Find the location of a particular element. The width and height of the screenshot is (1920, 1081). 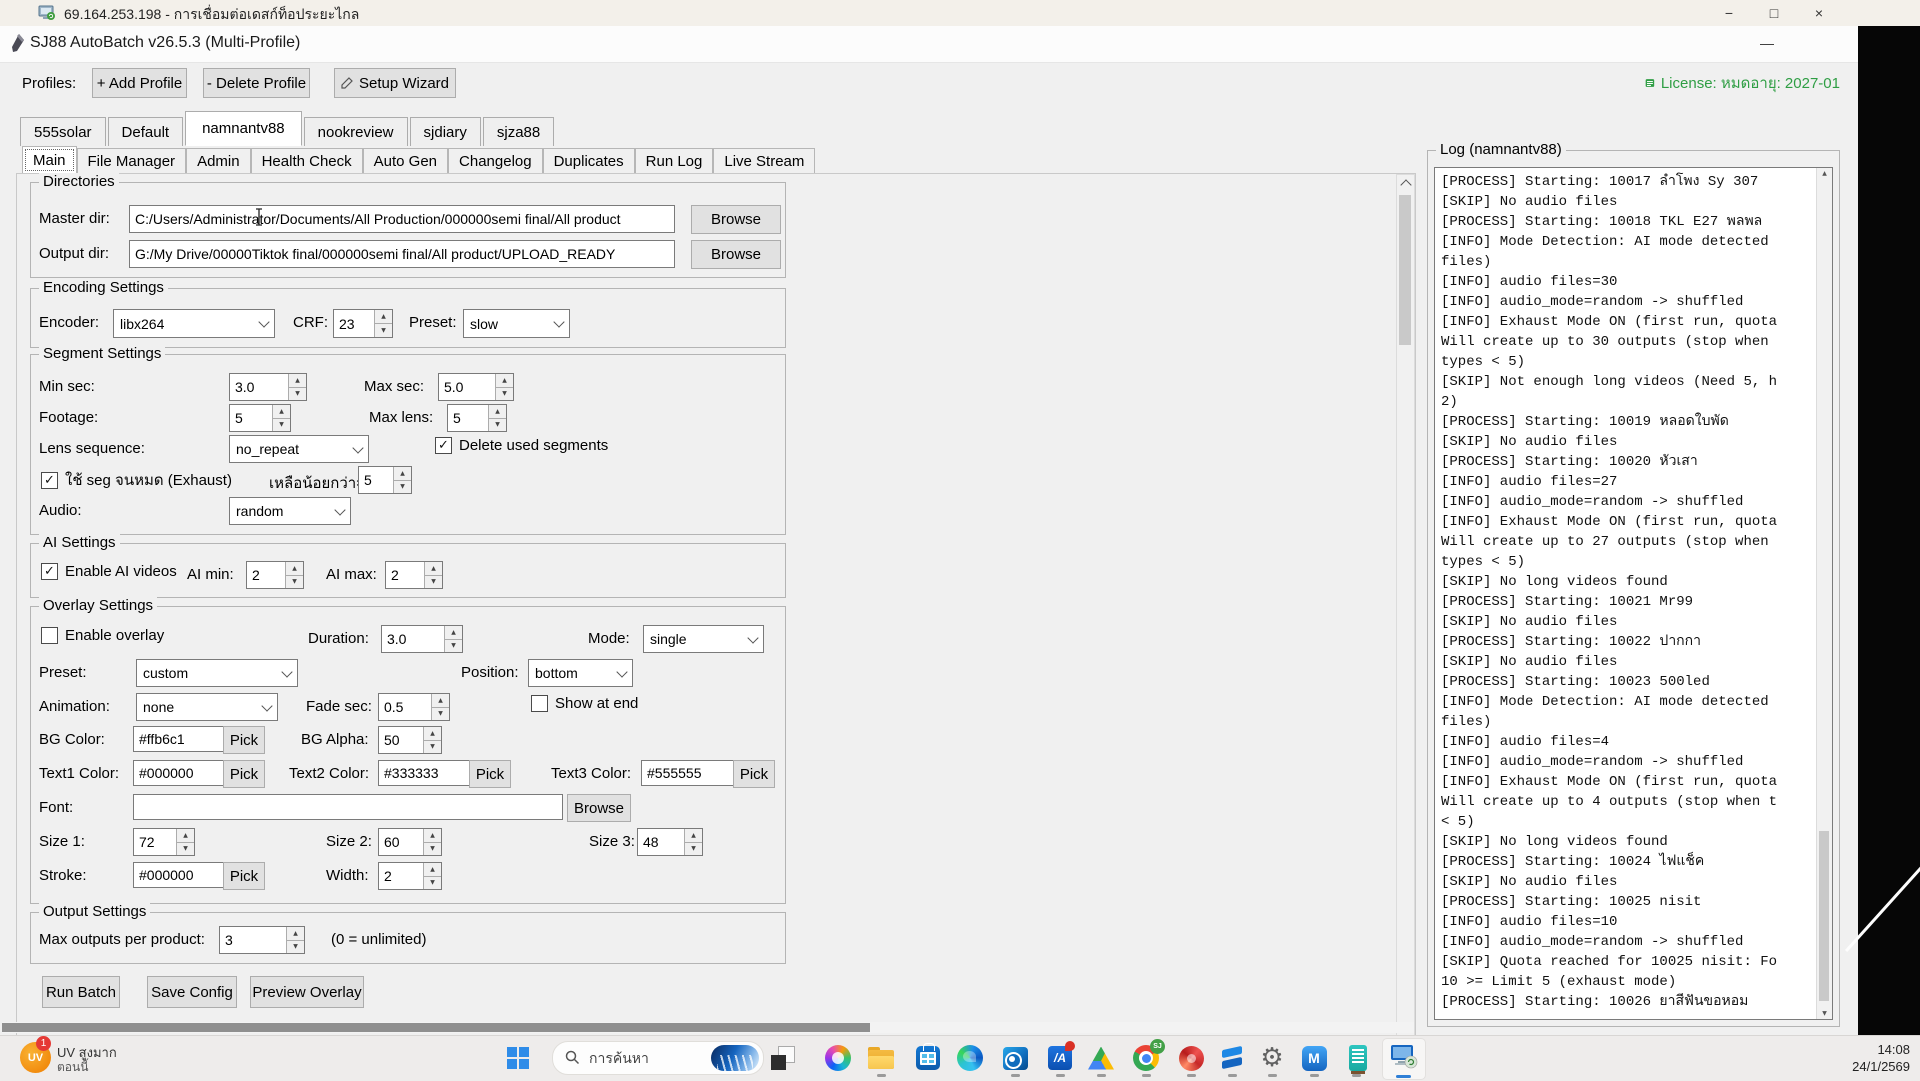

taskbar-clock: 14:08 24/1/2569 is located at coordinates (1865, 1058).